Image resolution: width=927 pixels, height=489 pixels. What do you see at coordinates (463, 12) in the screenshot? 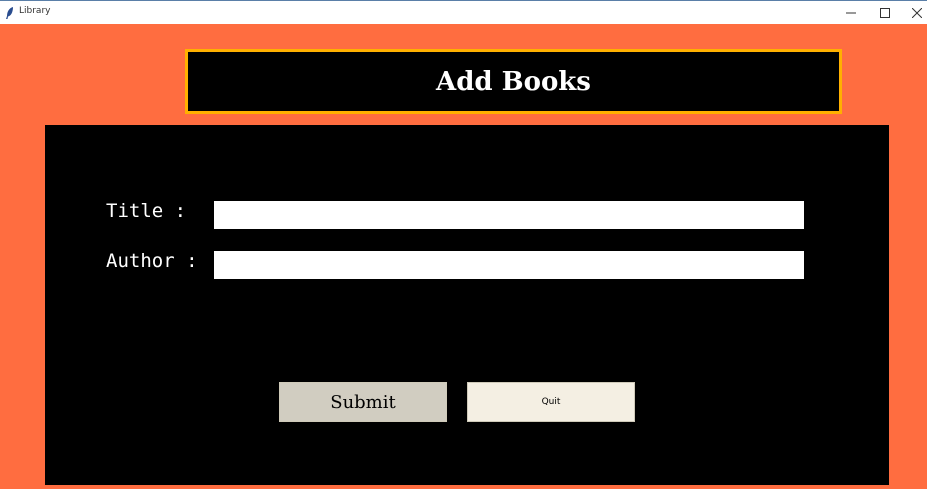
I see `window-titlebar: Library` at bounding box center [463, 12].